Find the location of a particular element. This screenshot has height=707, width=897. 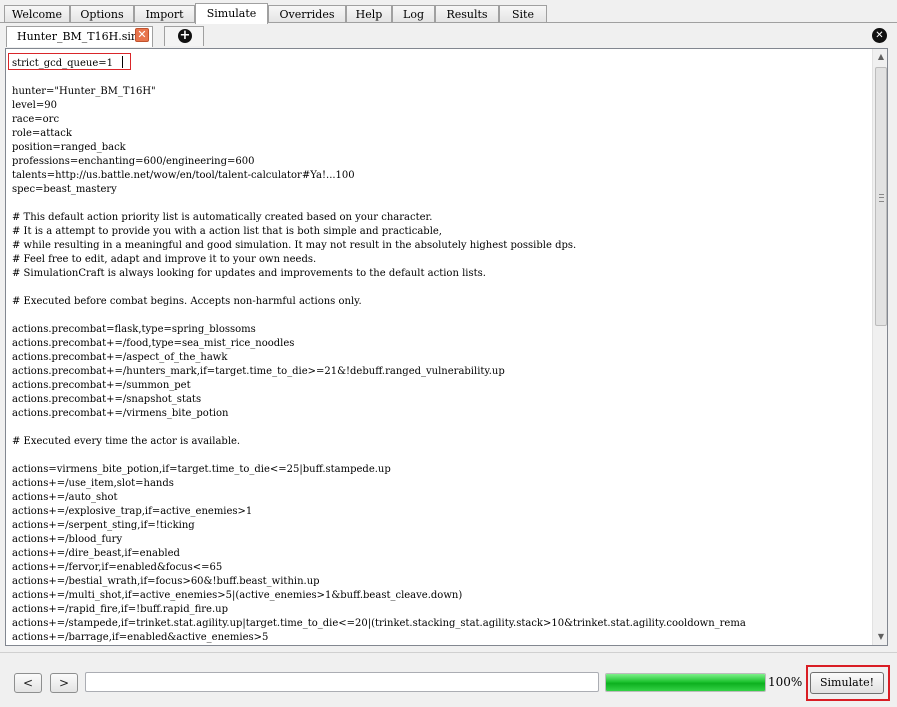

address-input is located at coordinates (342, 682).